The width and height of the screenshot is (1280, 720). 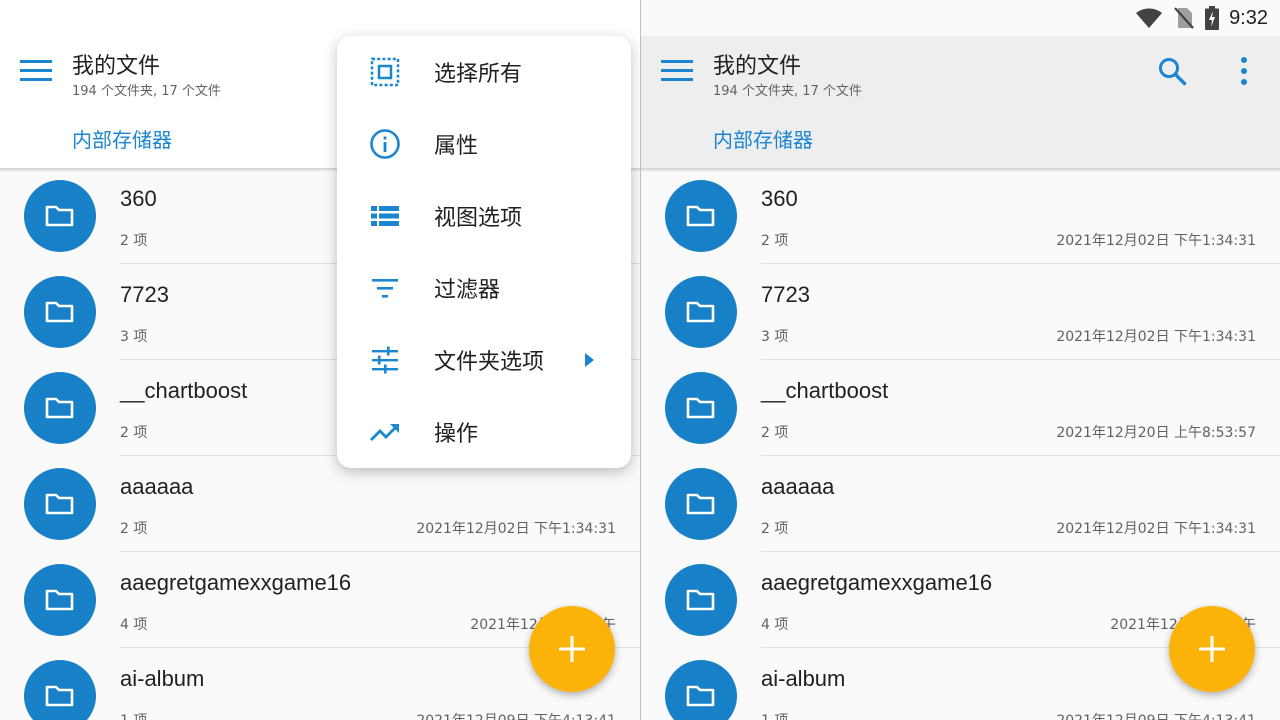 I want to click on menu-item-label: 文件夹选项, so click(x=489, y=362).